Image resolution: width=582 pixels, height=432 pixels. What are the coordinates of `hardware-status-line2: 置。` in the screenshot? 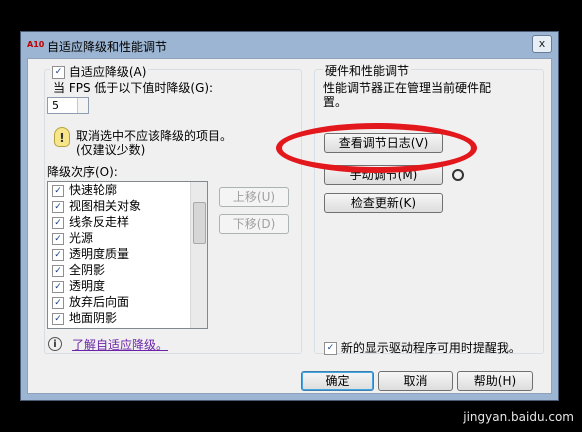 It's located at (335, 102).